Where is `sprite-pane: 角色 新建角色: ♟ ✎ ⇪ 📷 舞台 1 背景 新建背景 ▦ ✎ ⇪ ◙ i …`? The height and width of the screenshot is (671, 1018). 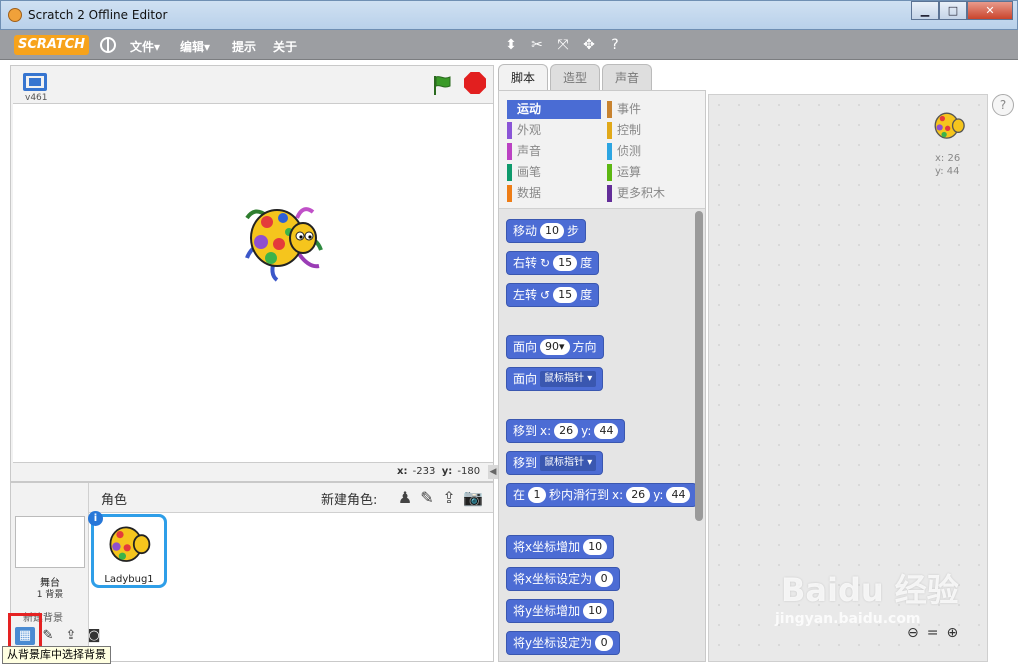
sprite-pane: 角色 新建角色: ♟ ✎ ⇪ 📷 舞台 1 背景 新建背景 ▦ ✎ ⇪ ◙ i … is located at coordinates (251, 572).